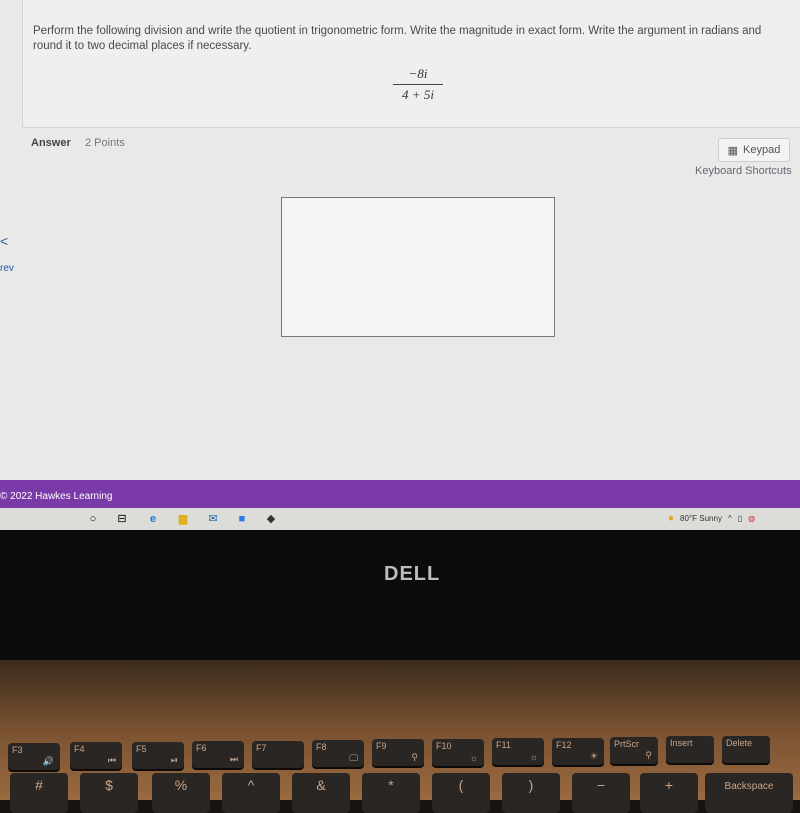 The image size is (800, 813). I want to click on dell-logo: DELL, so click(412, 574).